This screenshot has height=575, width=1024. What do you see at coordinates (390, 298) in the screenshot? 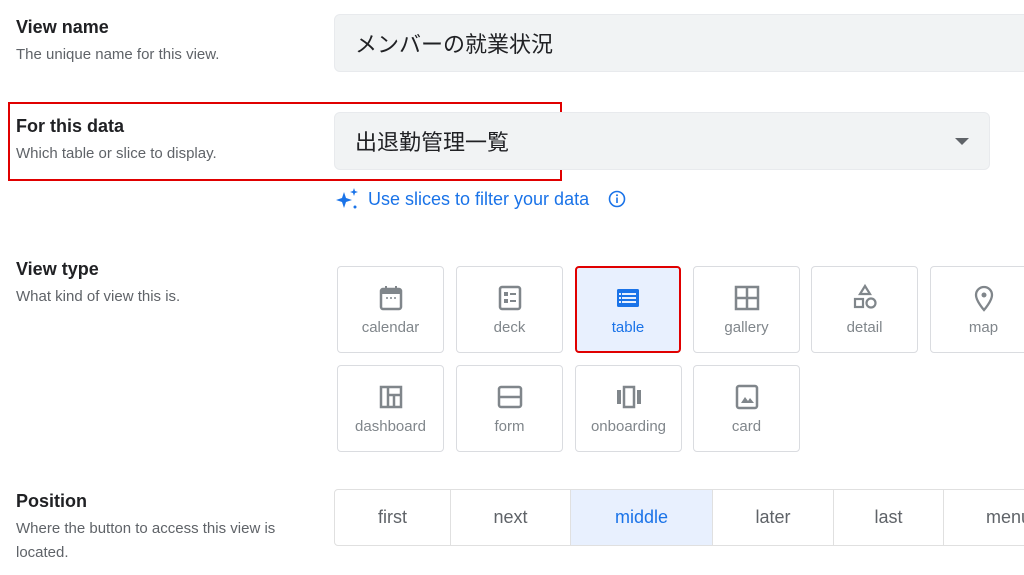
I see `calendar-icon` at bounding box center [390, 298].